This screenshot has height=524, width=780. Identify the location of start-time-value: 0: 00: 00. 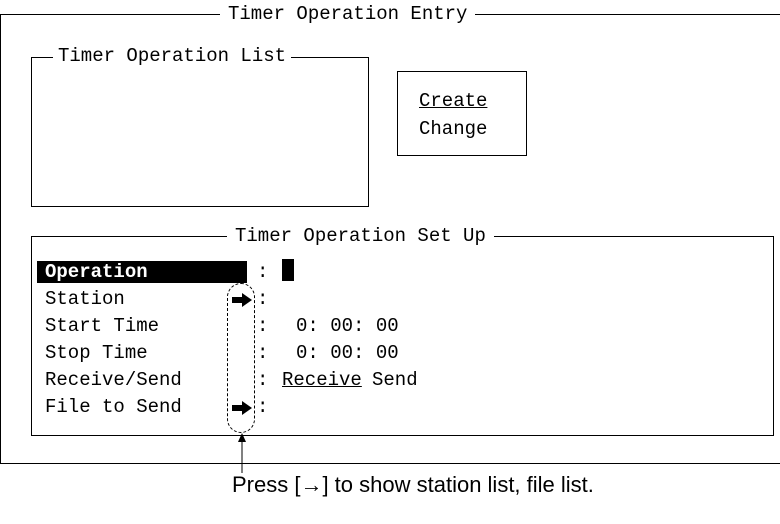
(347, 326).